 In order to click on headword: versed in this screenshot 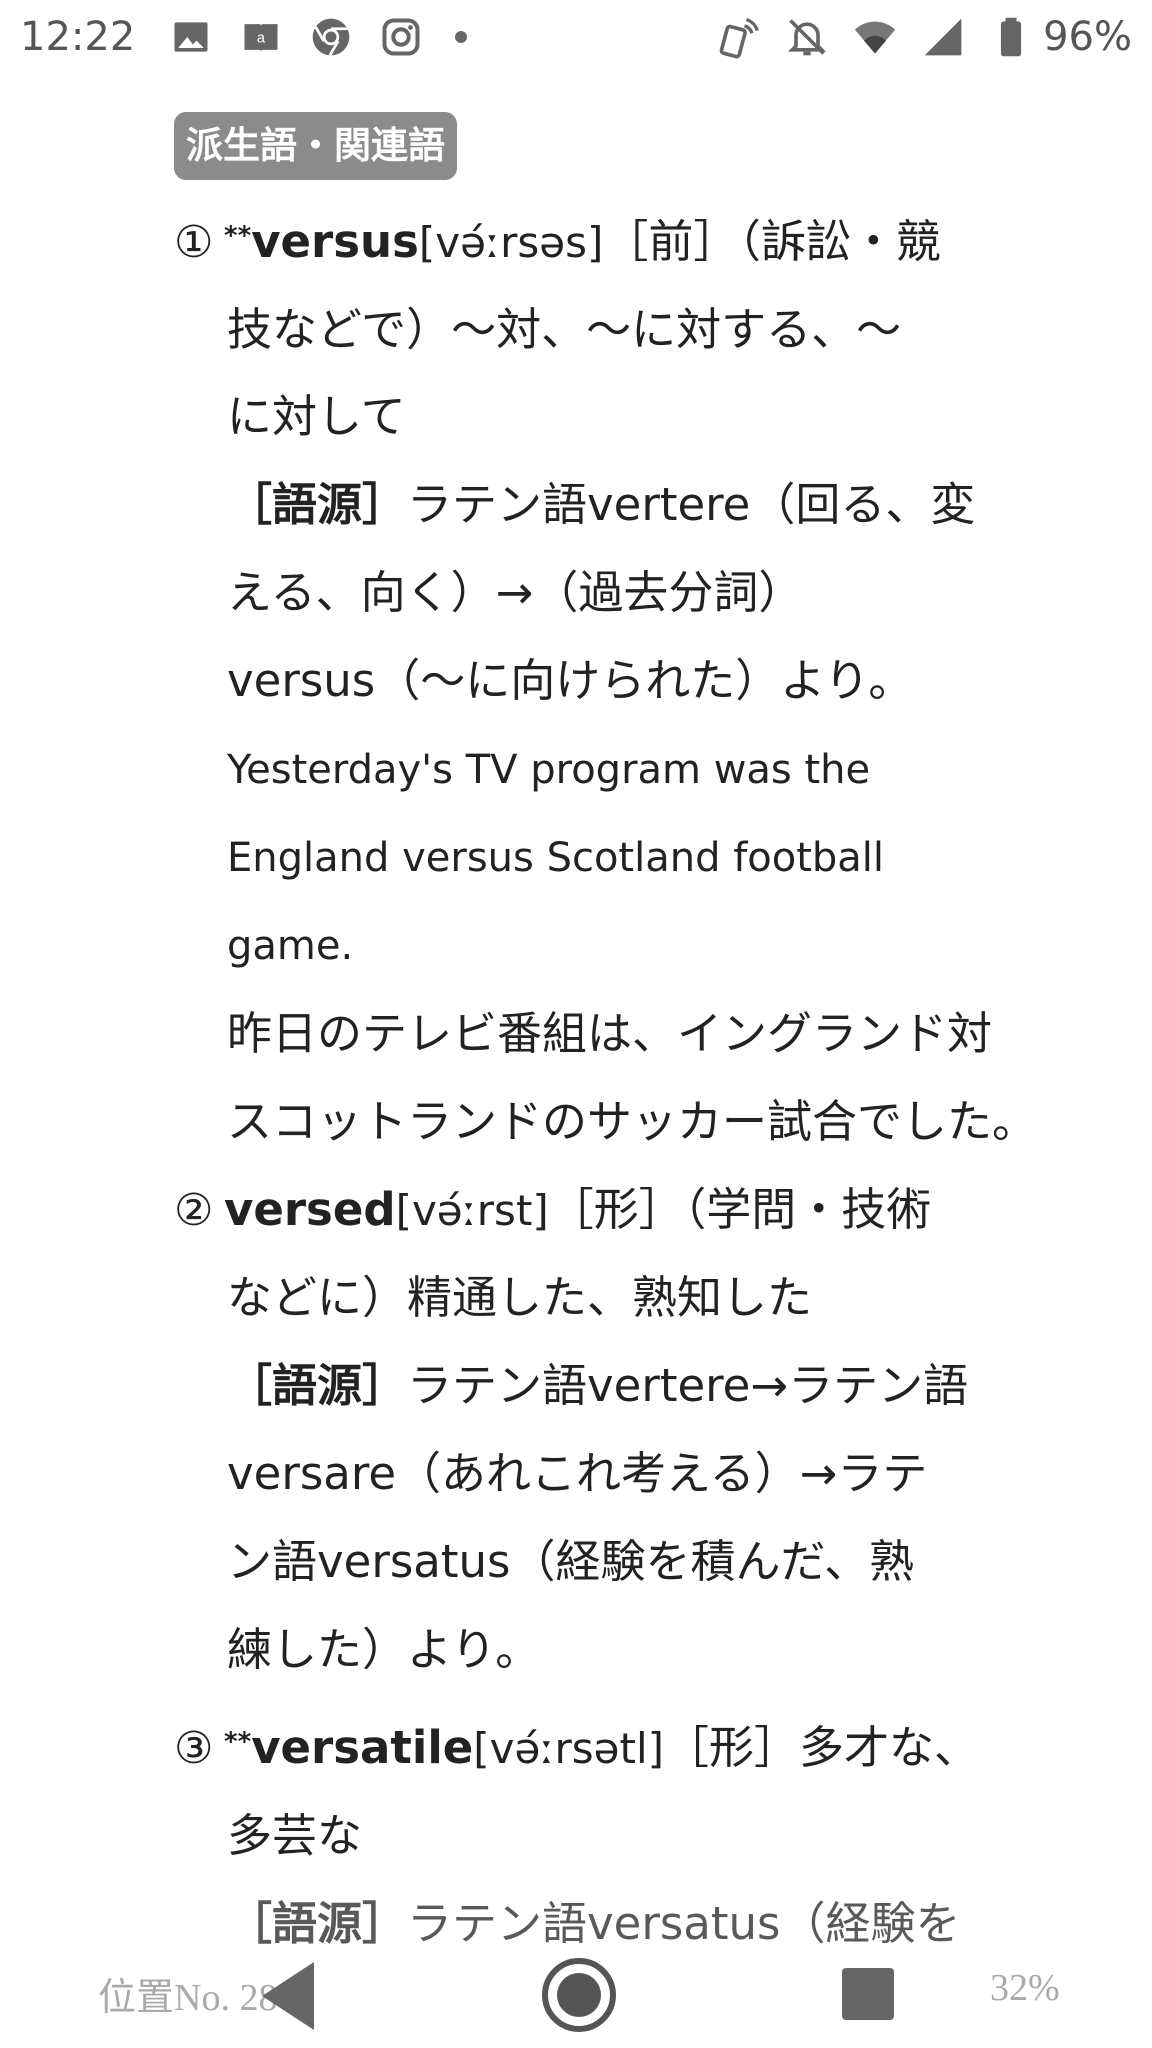, I will do `click(310, 1209)`.